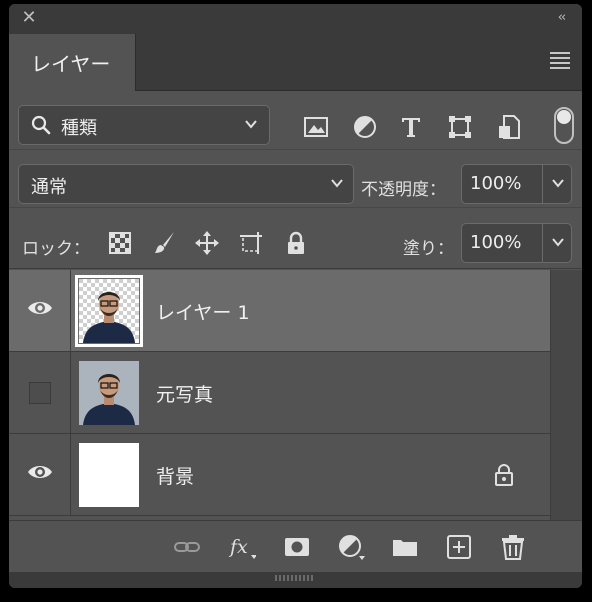 This screenshot has height=602, width=592. I want to click on close-icon: ✕, so click(29, 18).